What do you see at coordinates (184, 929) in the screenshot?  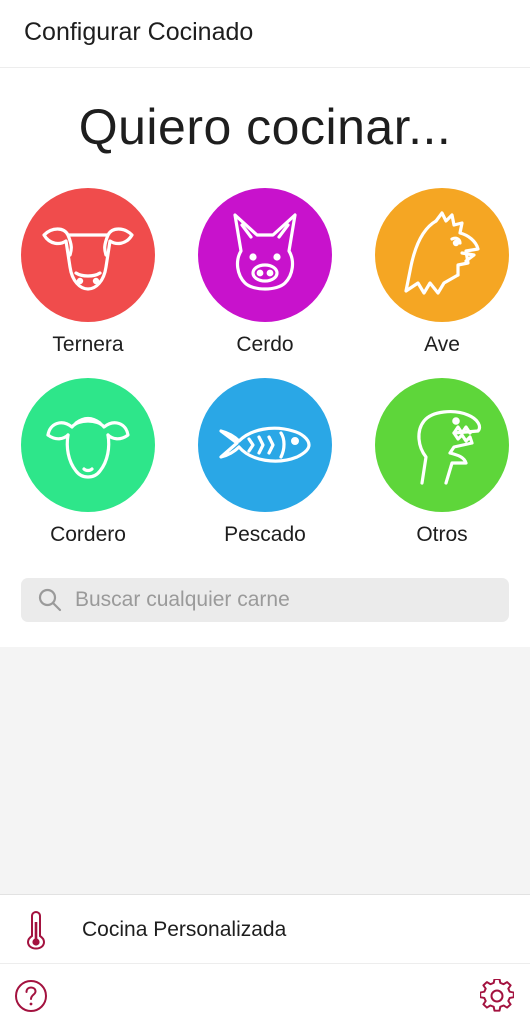 I see `custom-cooking-label: Cocina Personalizada` at bounding box center [184, 929].